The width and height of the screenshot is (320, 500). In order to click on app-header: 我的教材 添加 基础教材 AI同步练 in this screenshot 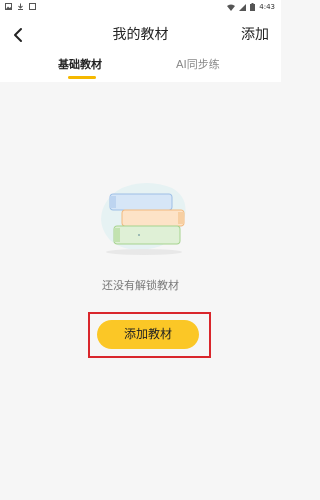, I will do `click(140, 48)`.